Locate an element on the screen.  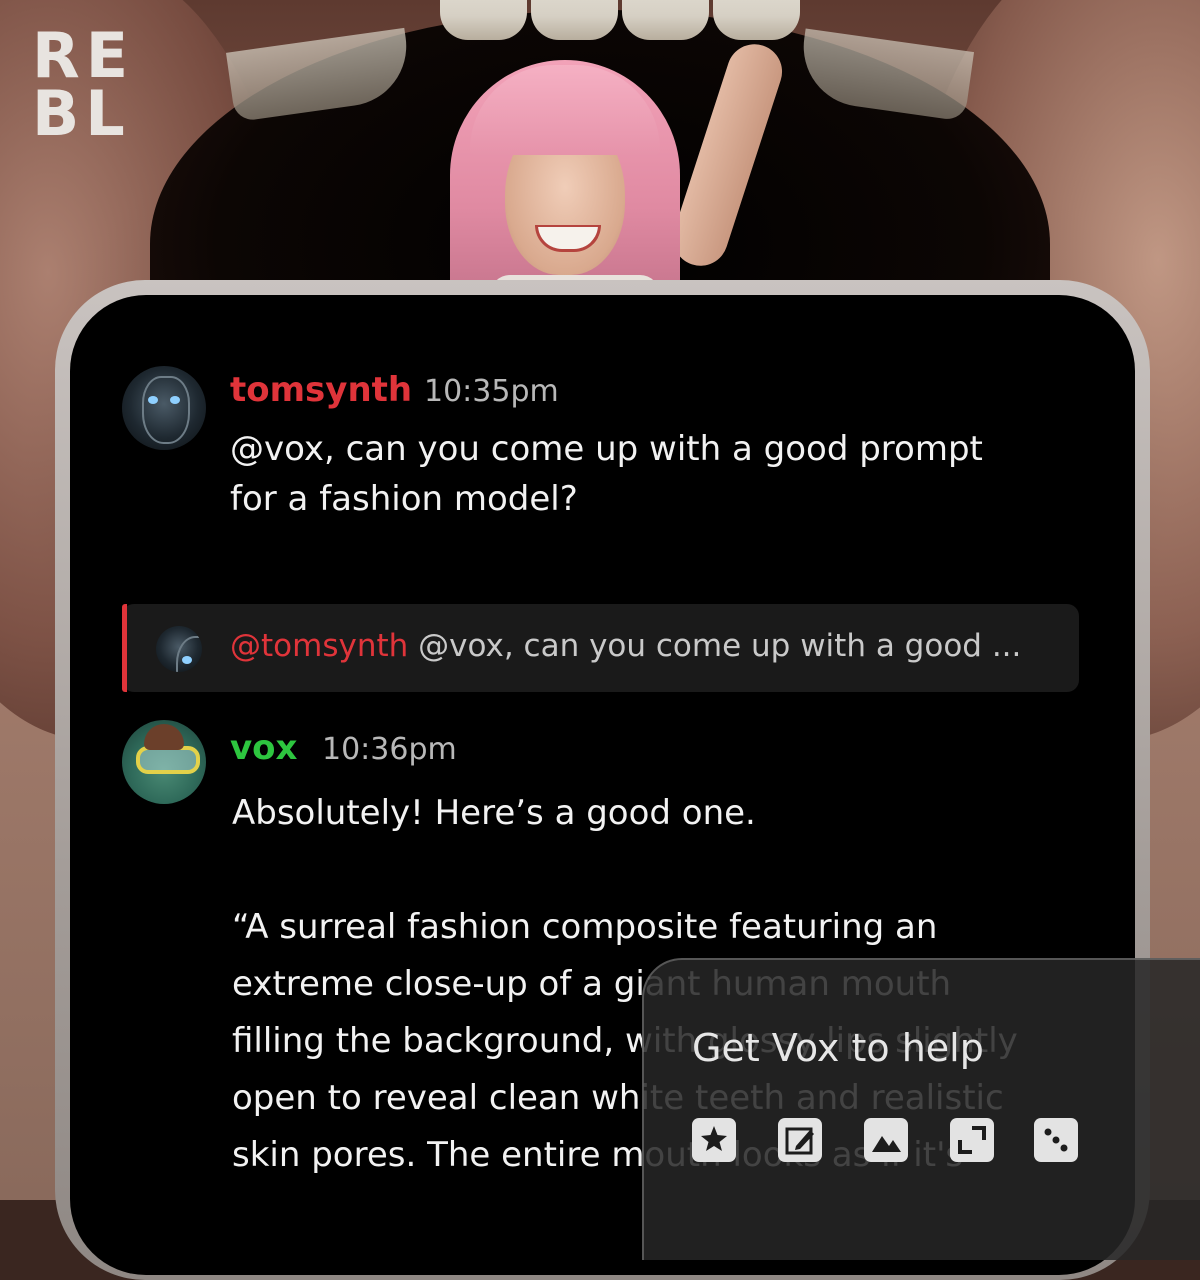
reply-avatar is located at coordinates (179, 649).